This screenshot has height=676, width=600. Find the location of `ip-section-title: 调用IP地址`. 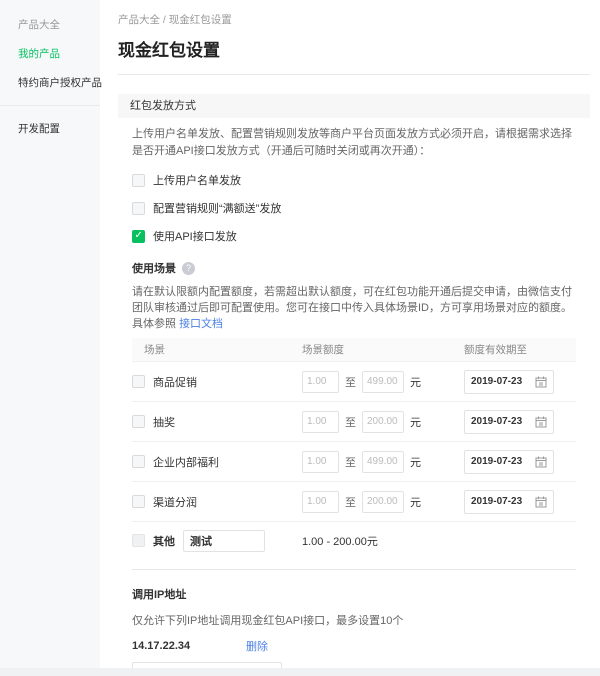

ip-section-title: 调用IP地址 is located at coordinates (159, 595).